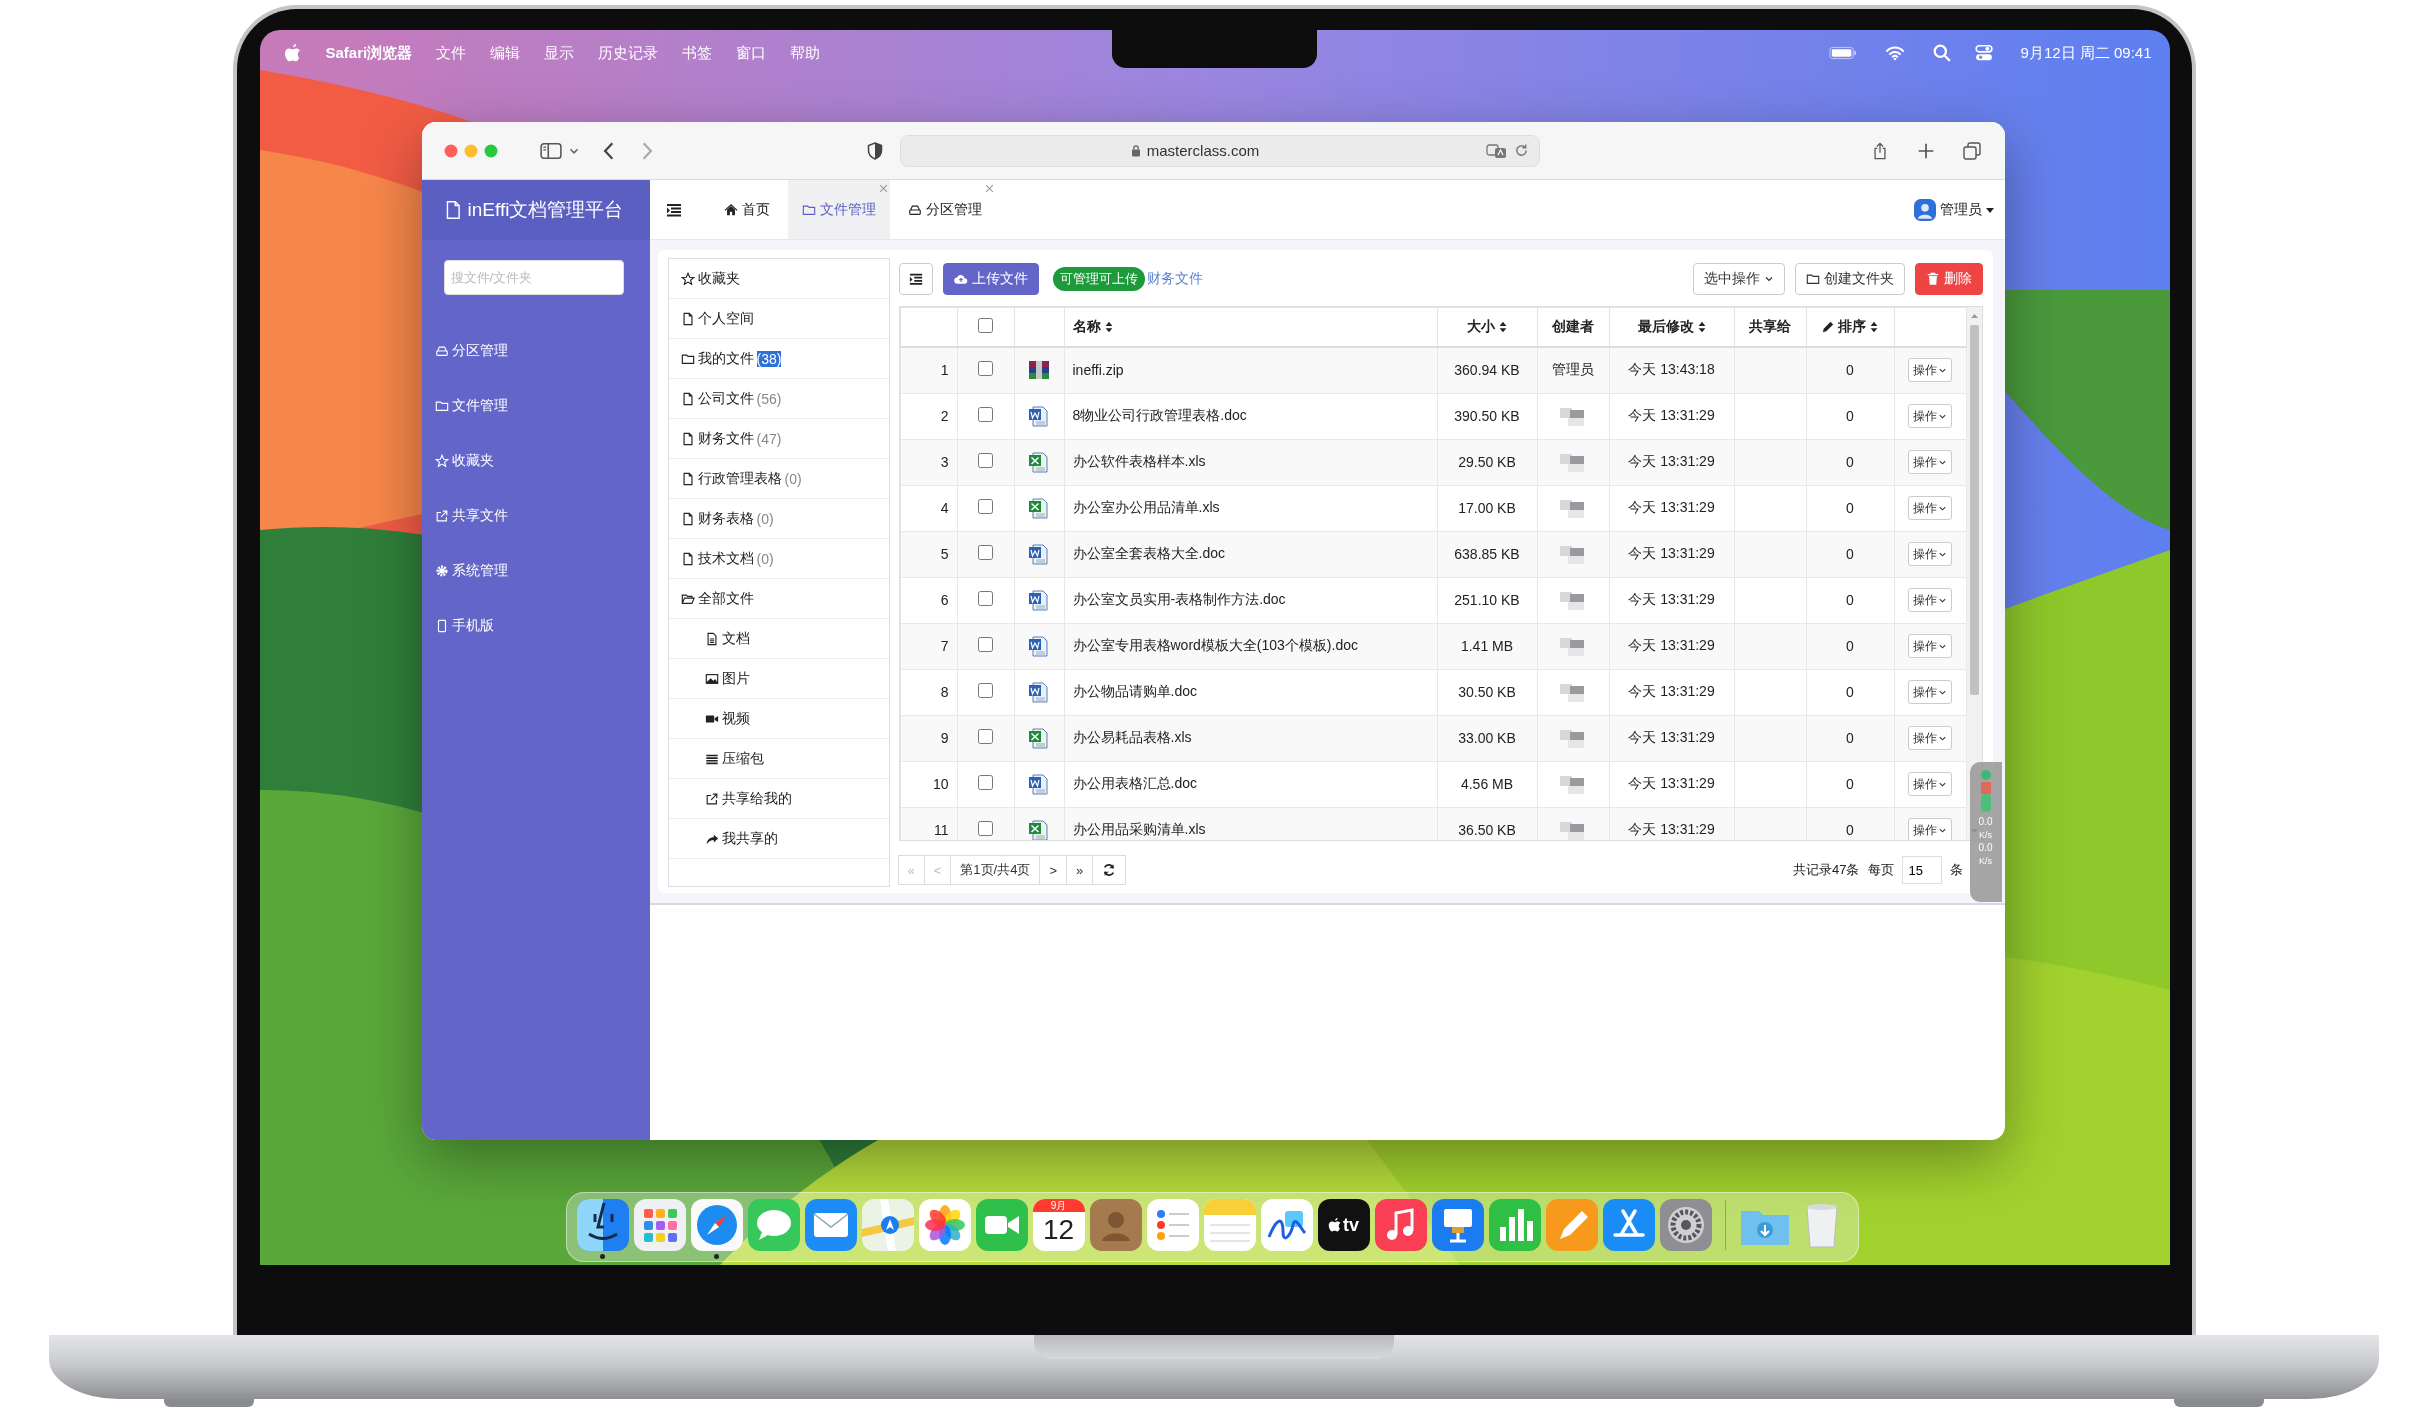 The height and width of the screenshot is (1428, 2428). I want to click on user-menu: 管理员, so click(1960, 209).